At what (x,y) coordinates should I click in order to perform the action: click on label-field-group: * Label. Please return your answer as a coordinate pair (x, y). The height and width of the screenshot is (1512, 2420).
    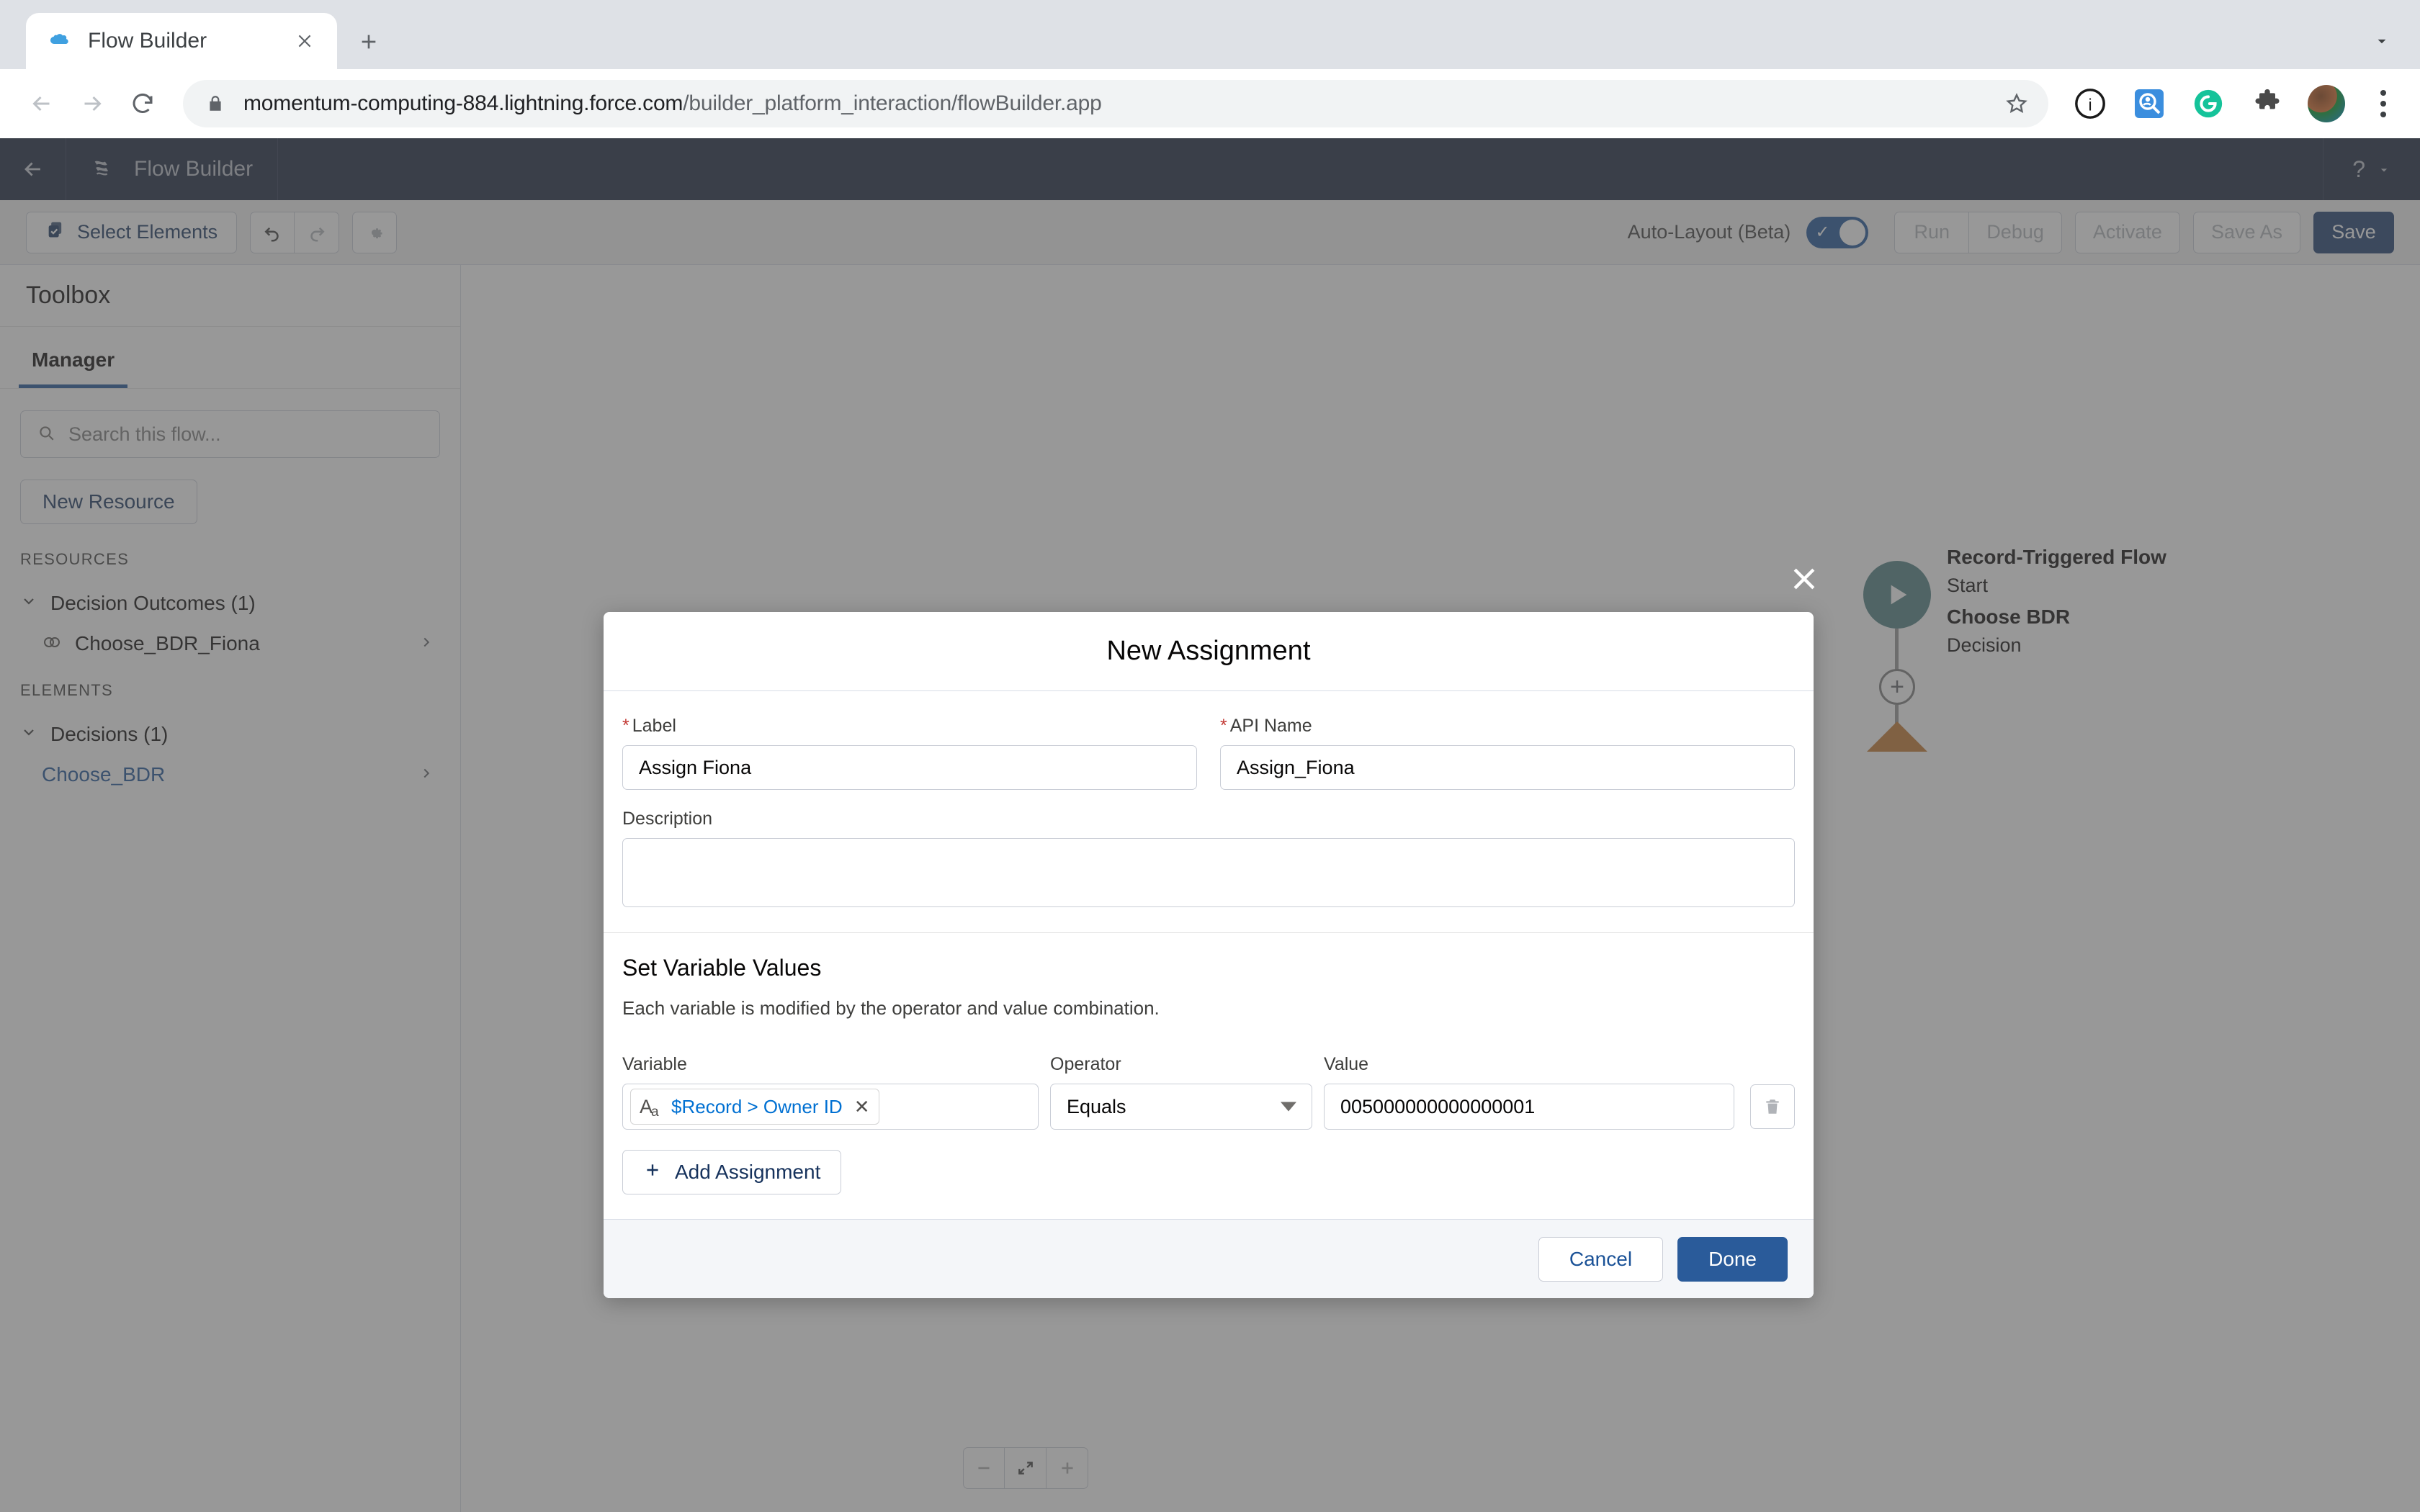
    Looking at the image, I should click on (909, 753).